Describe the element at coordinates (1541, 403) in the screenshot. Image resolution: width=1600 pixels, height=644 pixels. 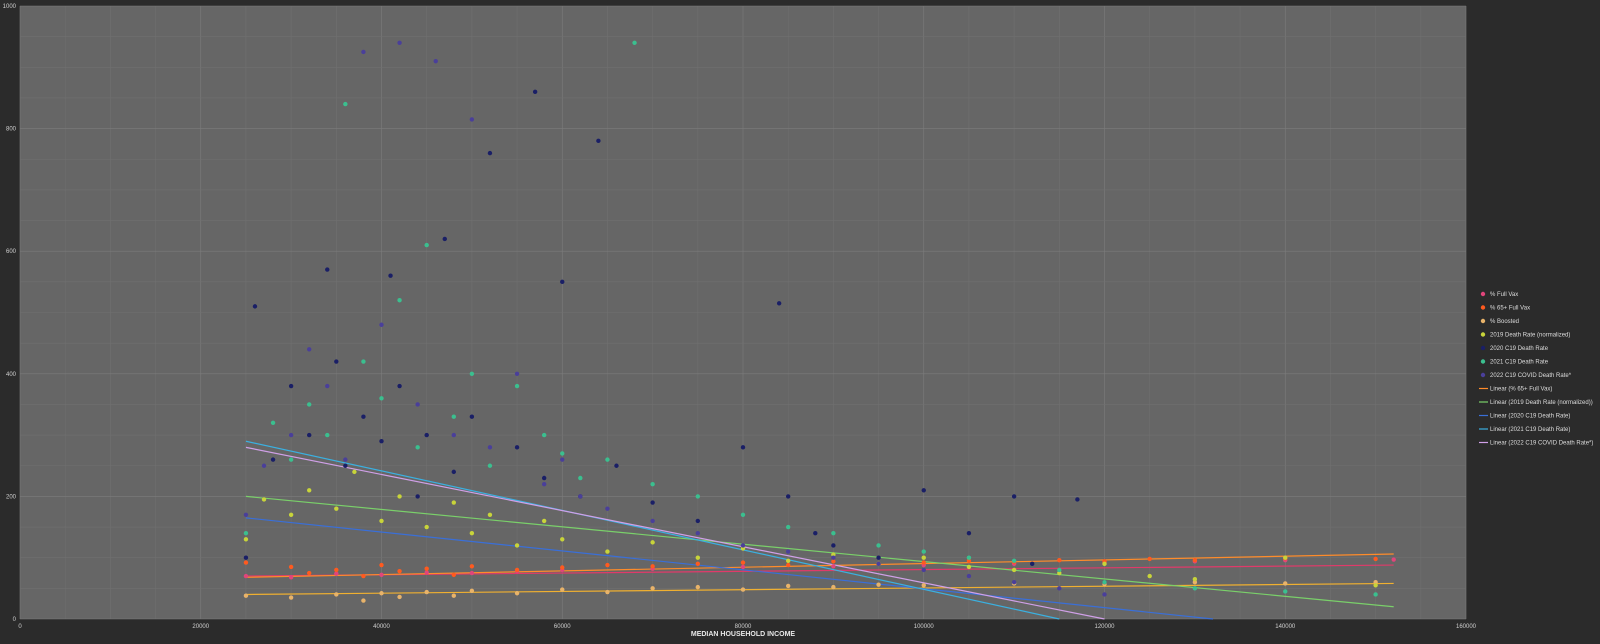
I see `legend-entry: Linear (2019 Death Rate (normalized))` at that location.